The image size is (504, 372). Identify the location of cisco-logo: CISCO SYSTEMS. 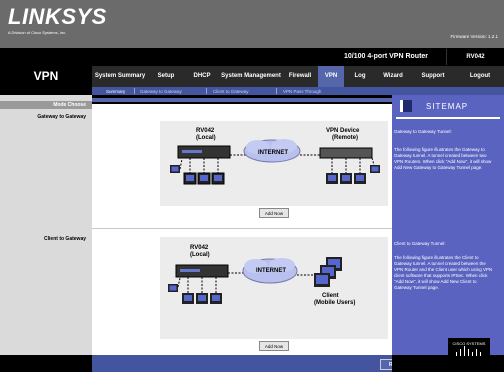
(469, 349).